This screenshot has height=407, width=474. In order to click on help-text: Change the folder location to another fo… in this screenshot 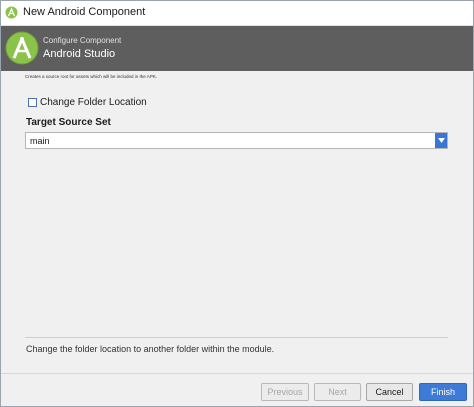, I will do `click(150, 349)`.